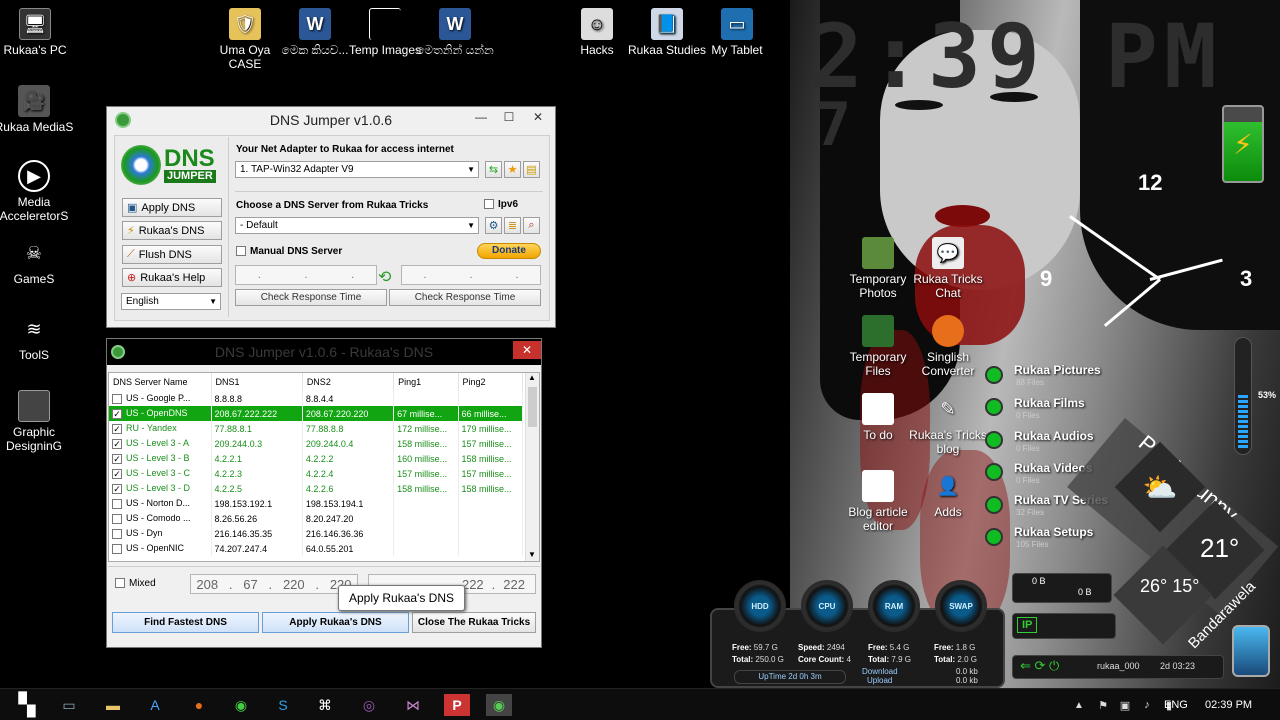 This screenshot has height=720, width=1280. What do you see at coordinates (491, 382) in the screenshot?
I see `column-header: Ping2` at bounding box center [491, 382].